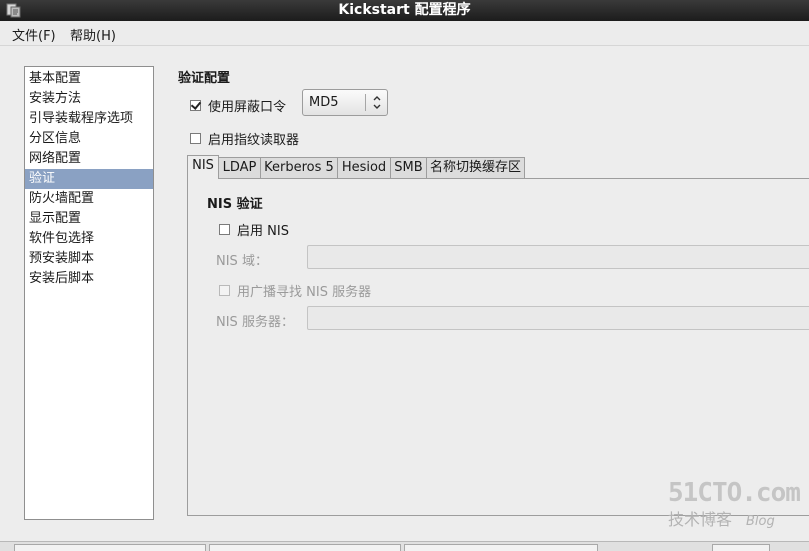 The width and height of the screenshot is (809, 551). What do you see at coordinates (377, 102) in the screenshot?
I see `spin-arrows-icon` at bounding box center [377, 102].